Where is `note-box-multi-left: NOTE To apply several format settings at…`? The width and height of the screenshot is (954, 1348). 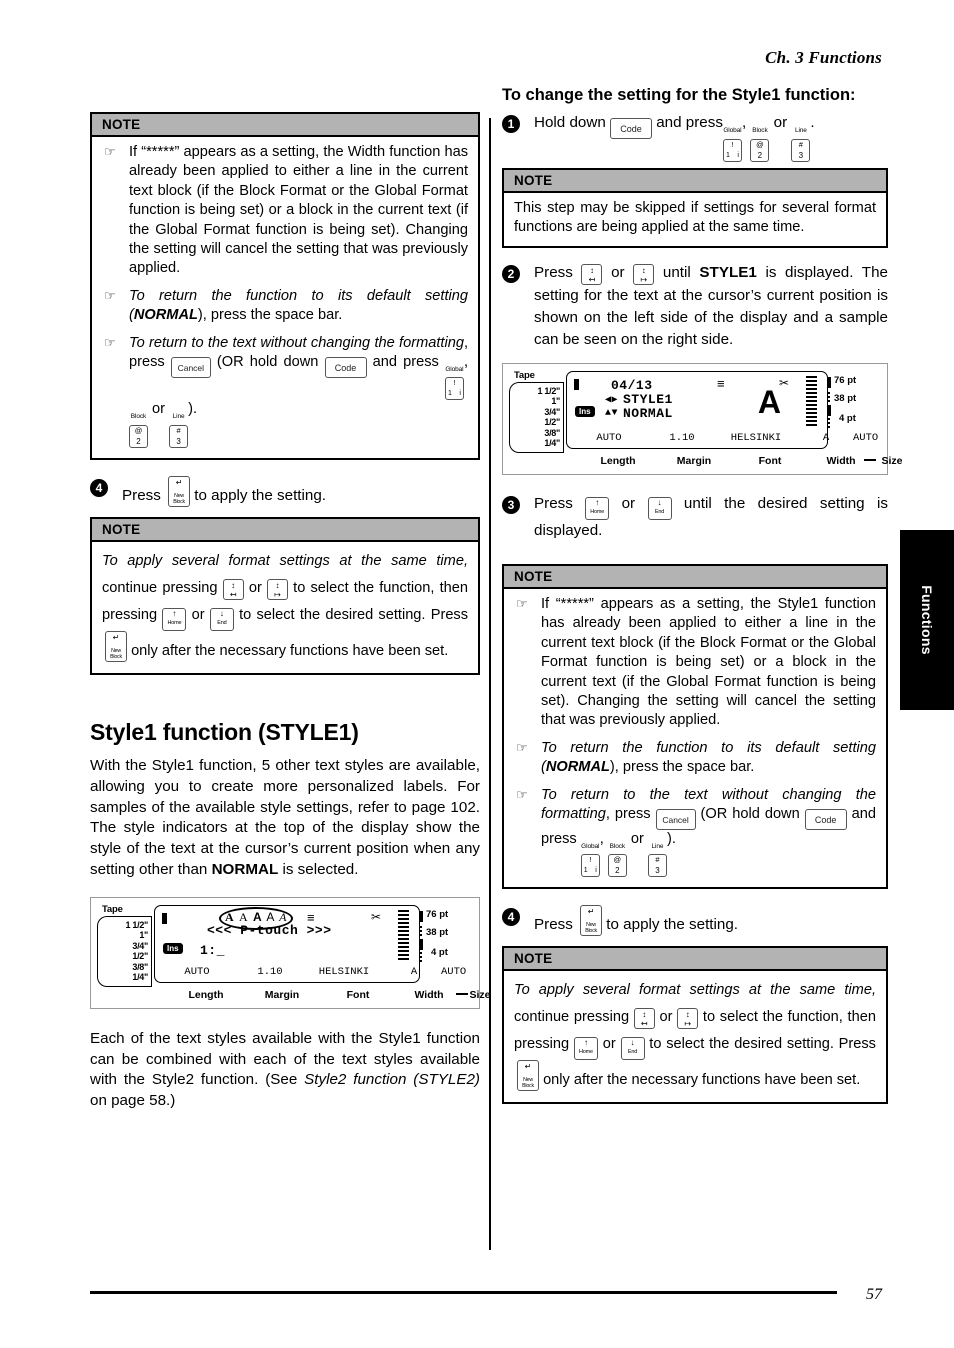
note-box-multi-left: NOTE To apply several format settings at… is located at coordinates (285, 595).